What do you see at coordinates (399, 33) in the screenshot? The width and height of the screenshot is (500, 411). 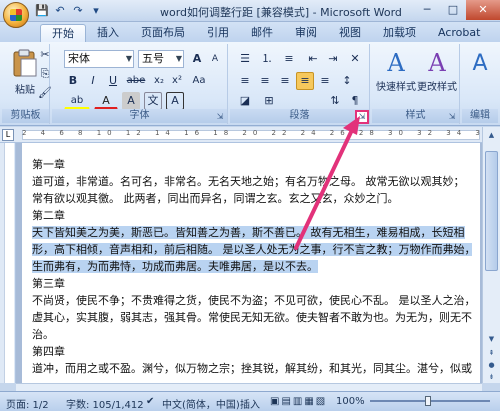 I see `tab-7: 加载项` at bounding box center [399, 33].